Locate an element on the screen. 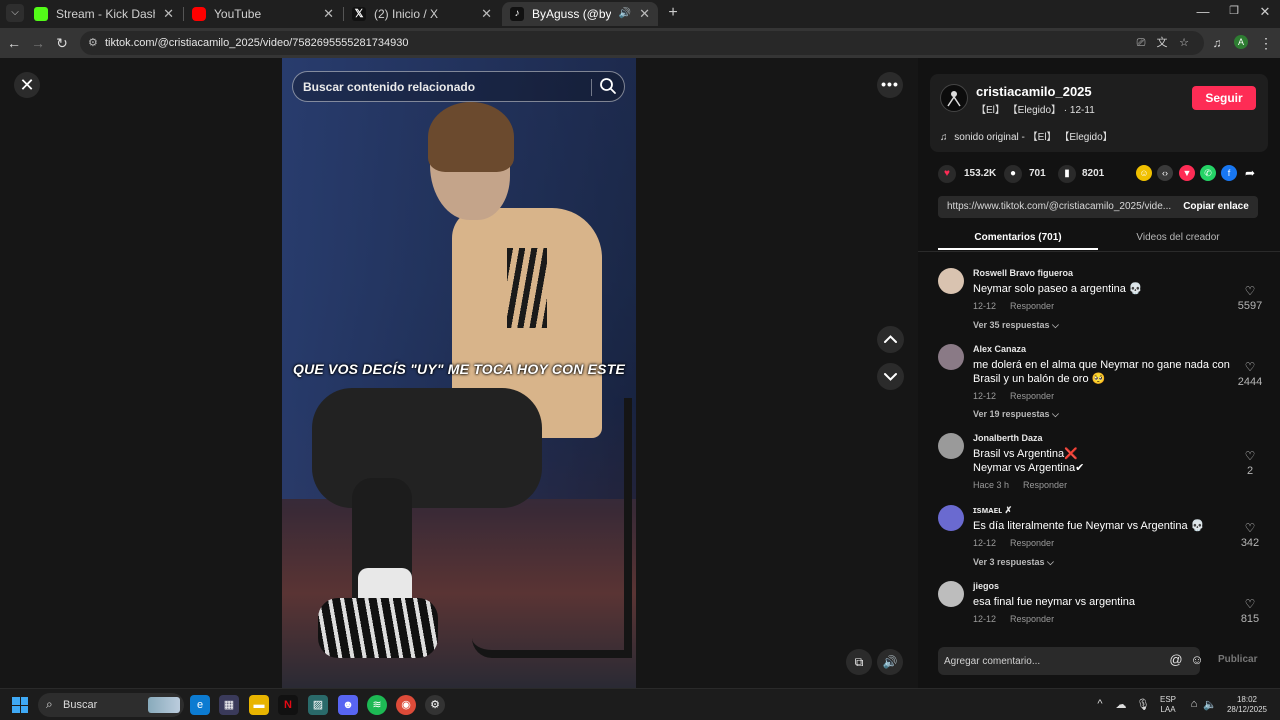  discord-icon: ☻ is located at coordinates (348, 705).